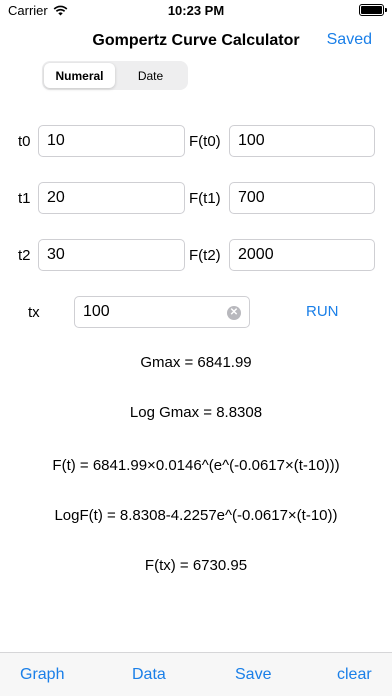 The image size is (392, 696). I want to click on f-t1-field: 700, so click(302, 198).